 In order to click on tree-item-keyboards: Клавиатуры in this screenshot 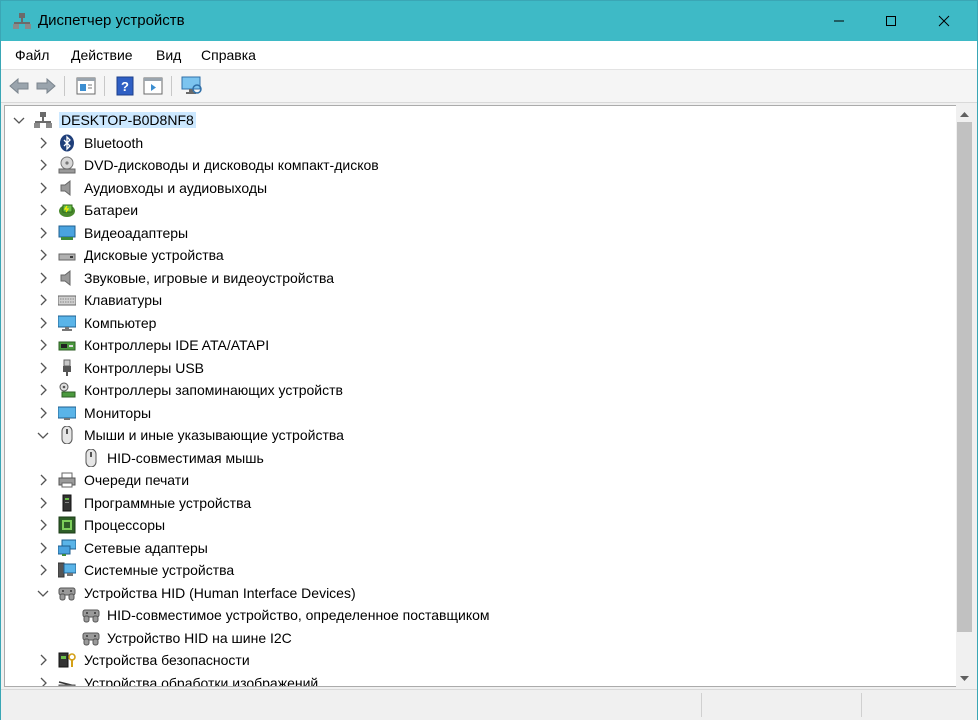, I will do `click(480, 300)`.